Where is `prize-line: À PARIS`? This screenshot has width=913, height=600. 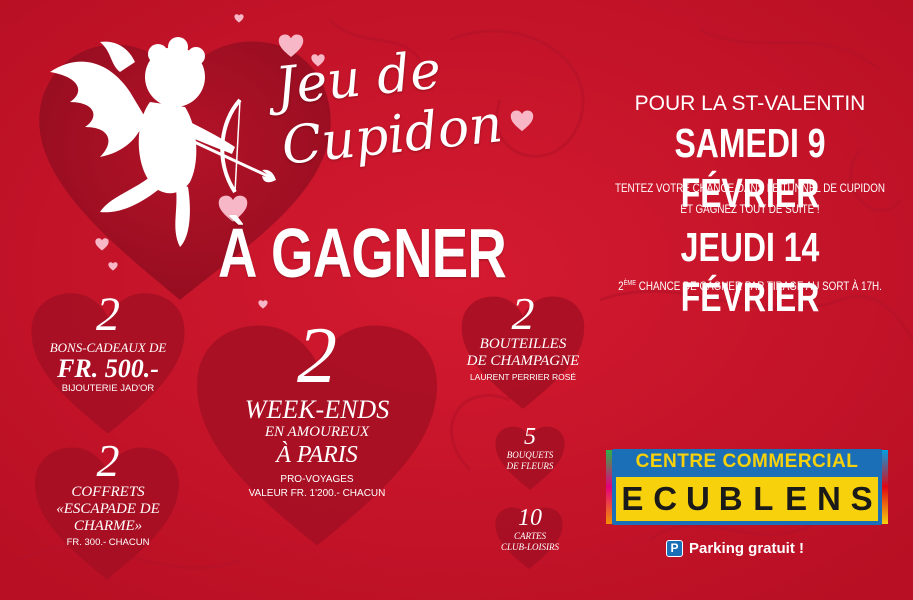 prize-line: À PARIS is located at coordinates (317, 455).